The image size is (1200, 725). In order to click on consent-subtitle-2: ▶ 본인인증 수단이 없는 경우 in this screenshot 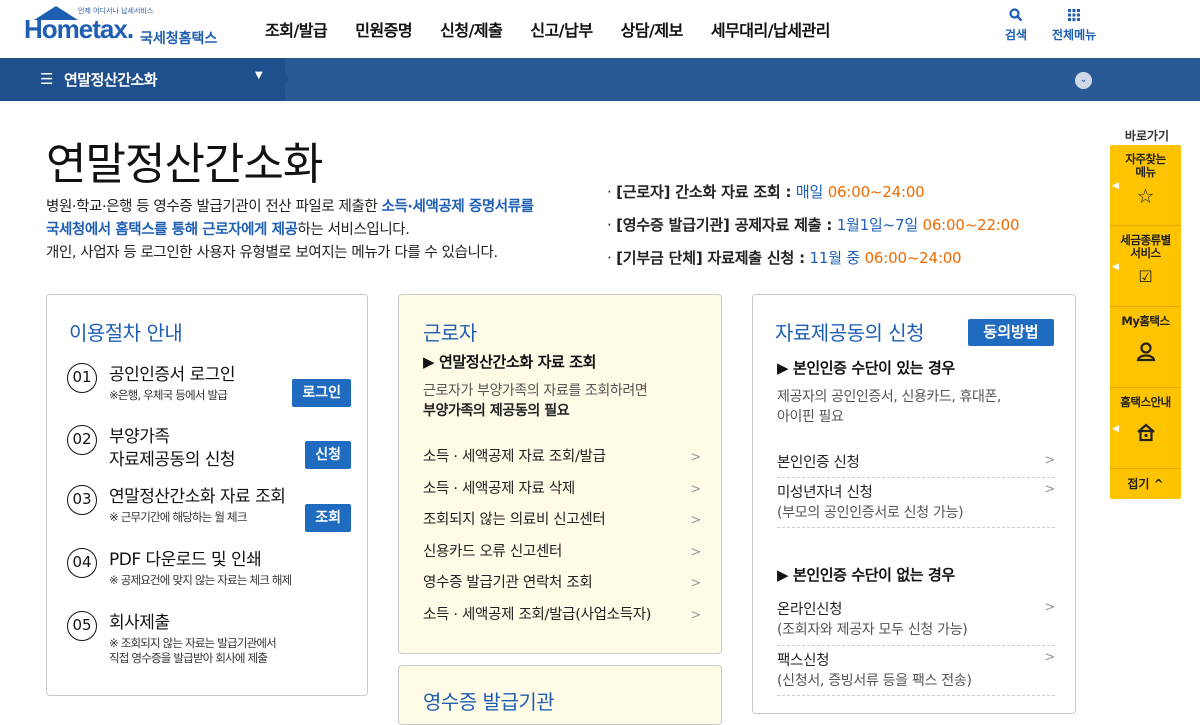, I will do `click(866, 575)`.